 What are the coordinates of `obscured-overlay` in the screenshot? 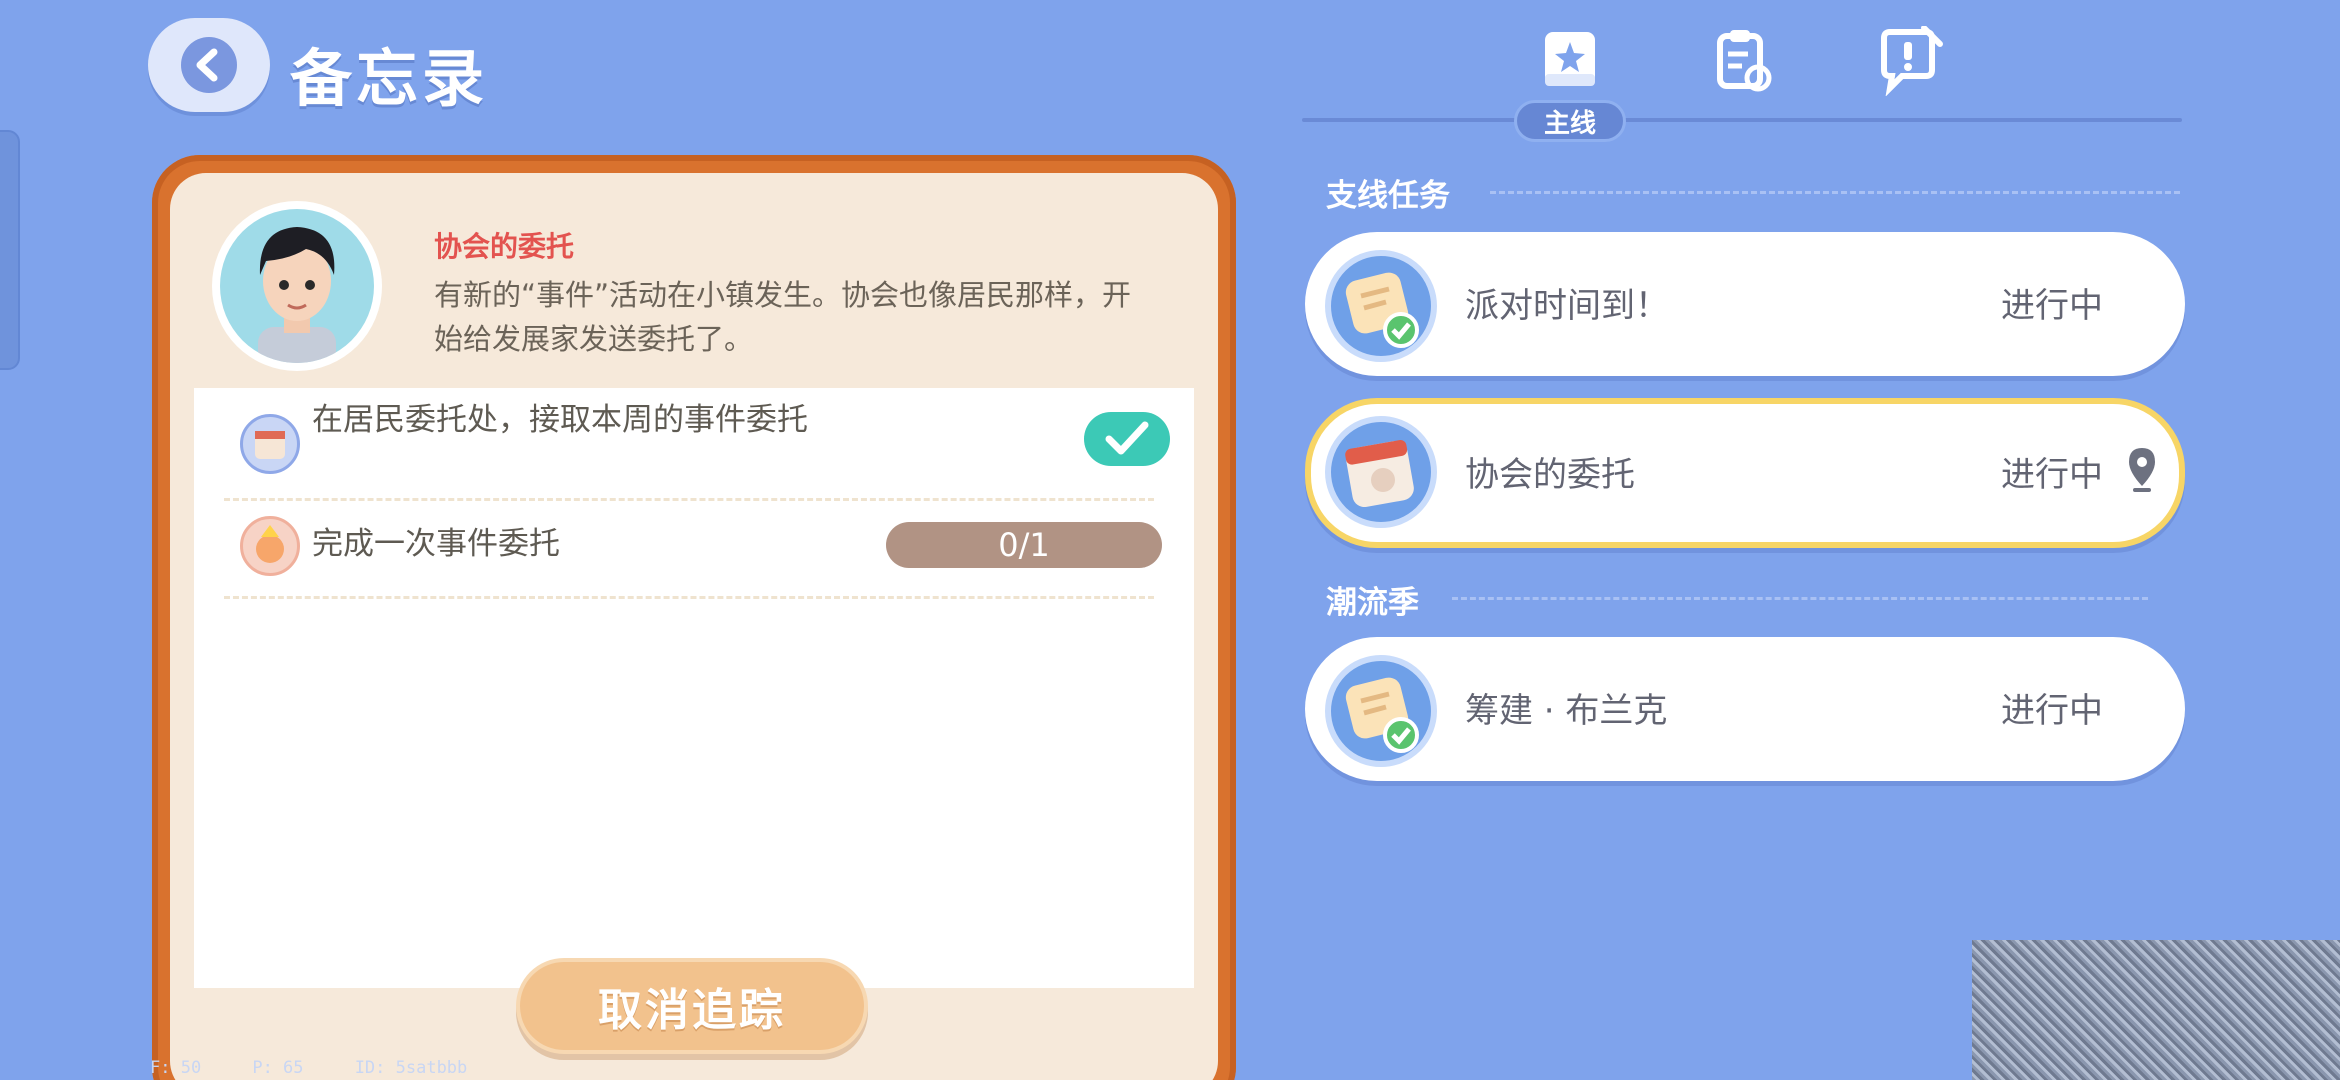 It's located at (2156, 1010).